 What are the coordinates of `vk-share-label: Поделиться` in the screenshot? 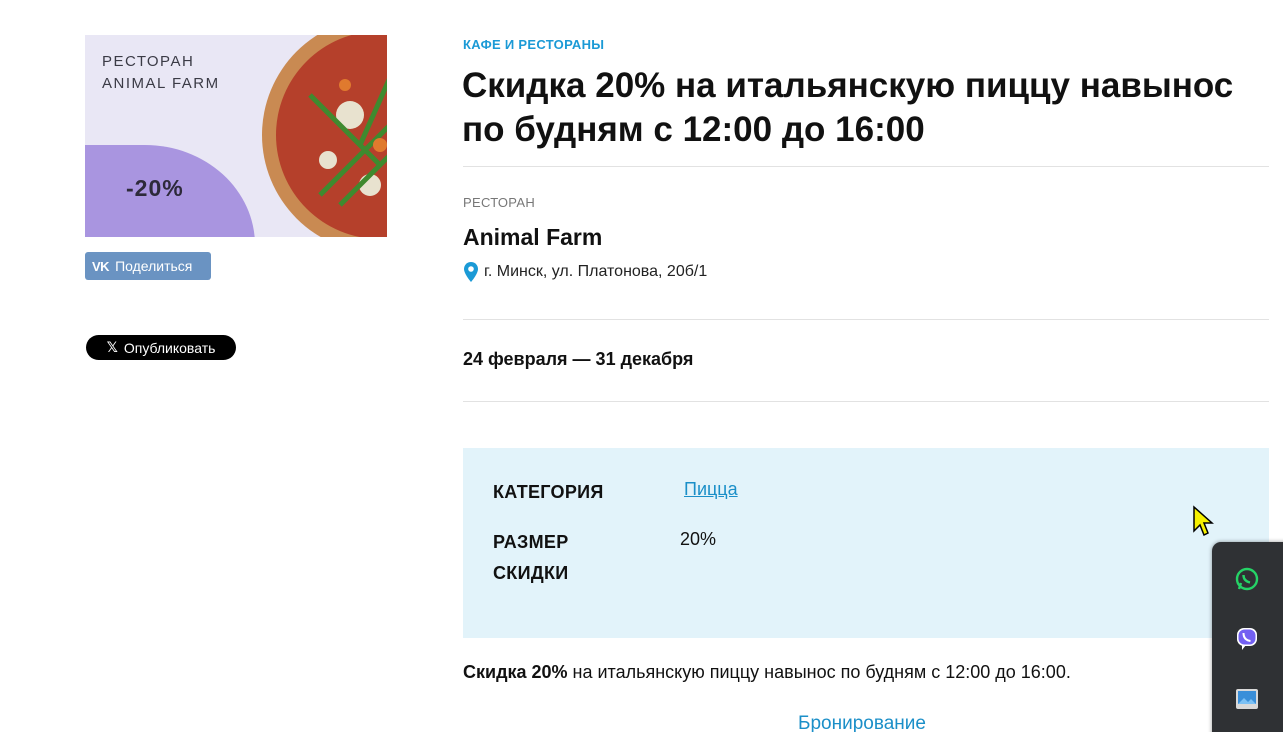 It's located at (154, 266).